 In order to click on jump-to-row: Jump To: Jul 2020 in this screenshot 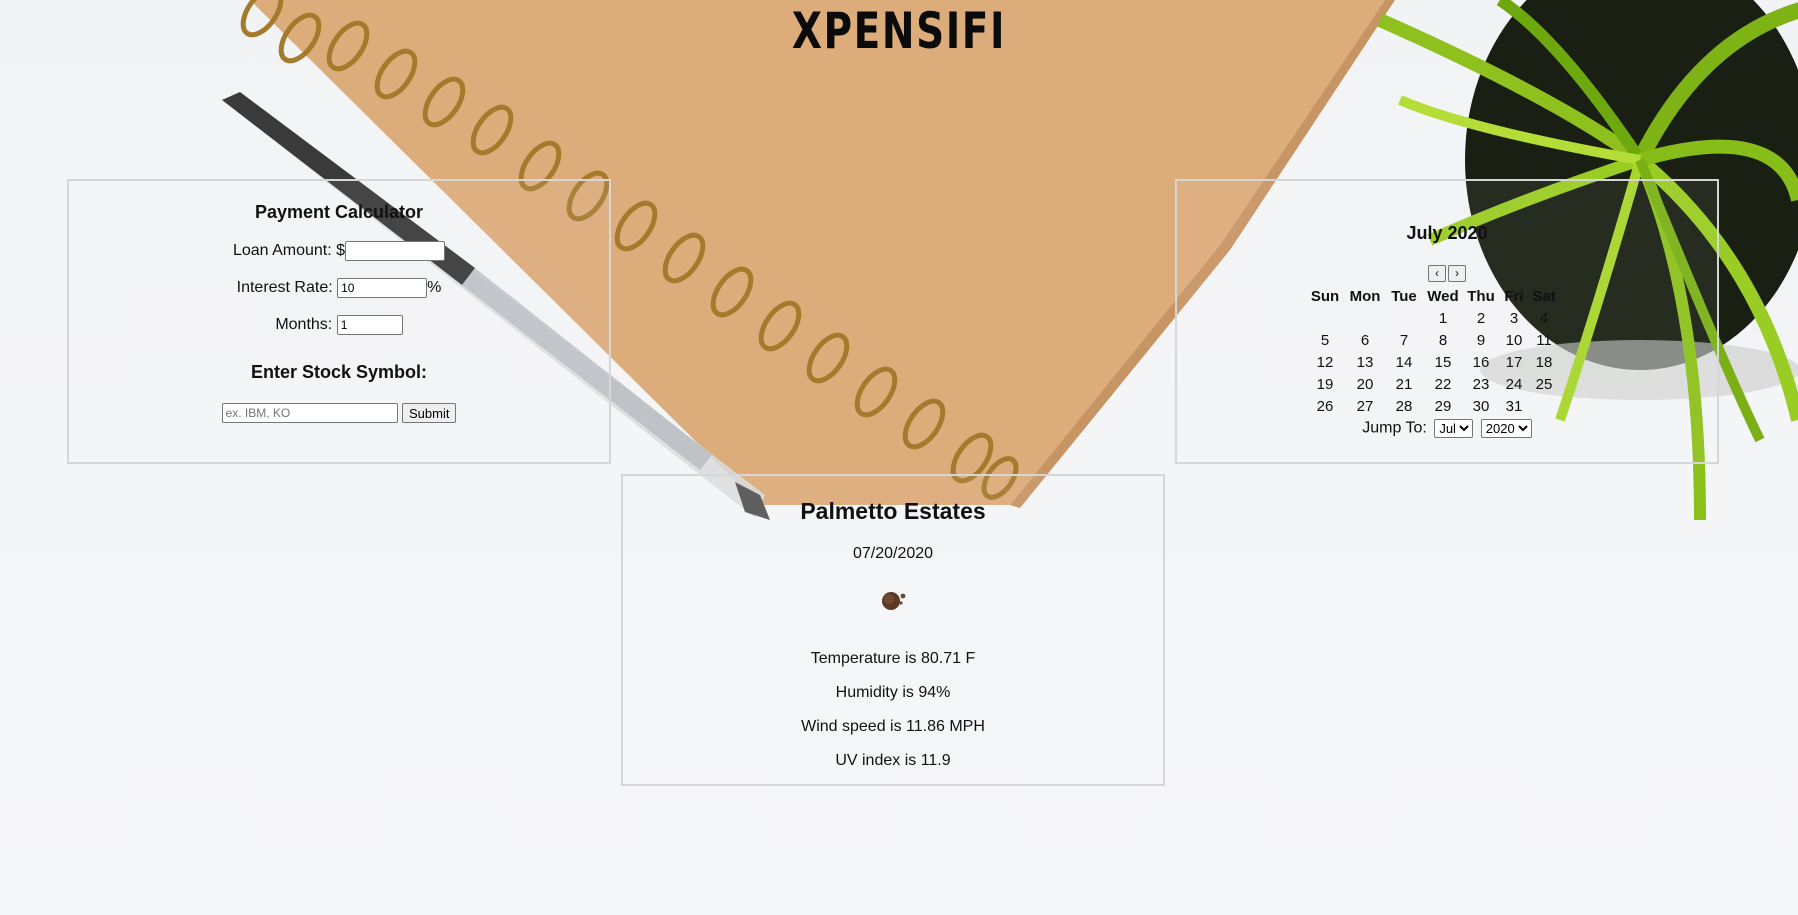, I will do `click(1447, 428)`.